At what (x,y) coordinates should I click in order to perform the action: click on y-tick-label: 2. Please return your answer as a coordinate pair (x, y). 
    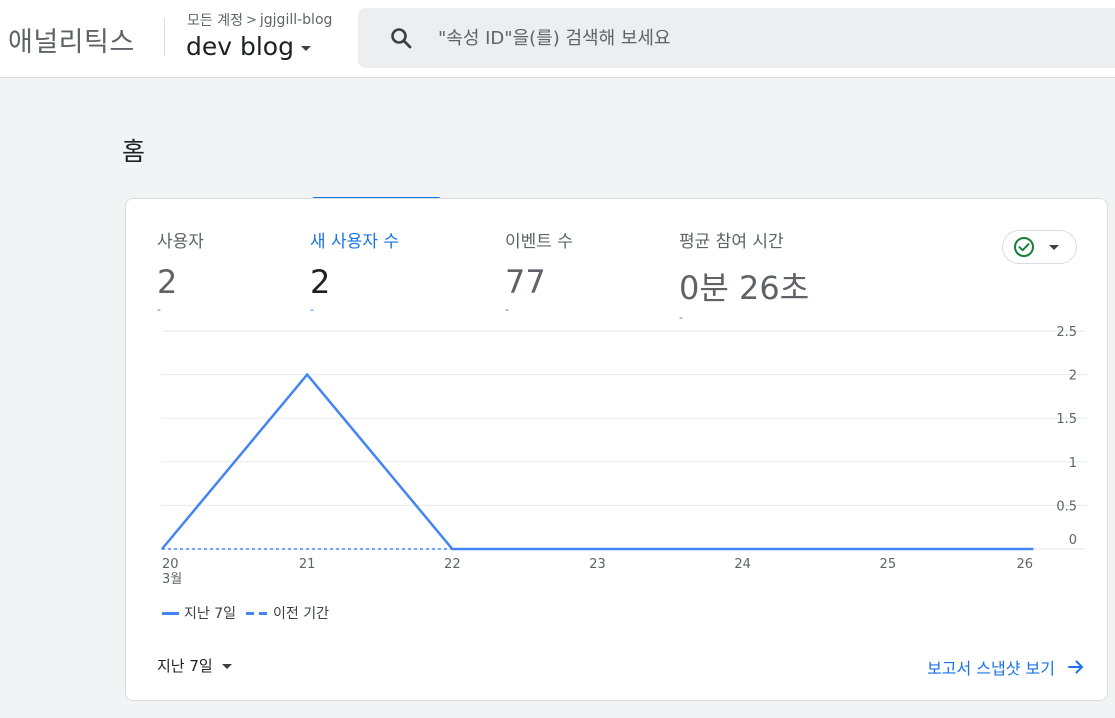
    Looking at the image, I should click on (1073, 376).